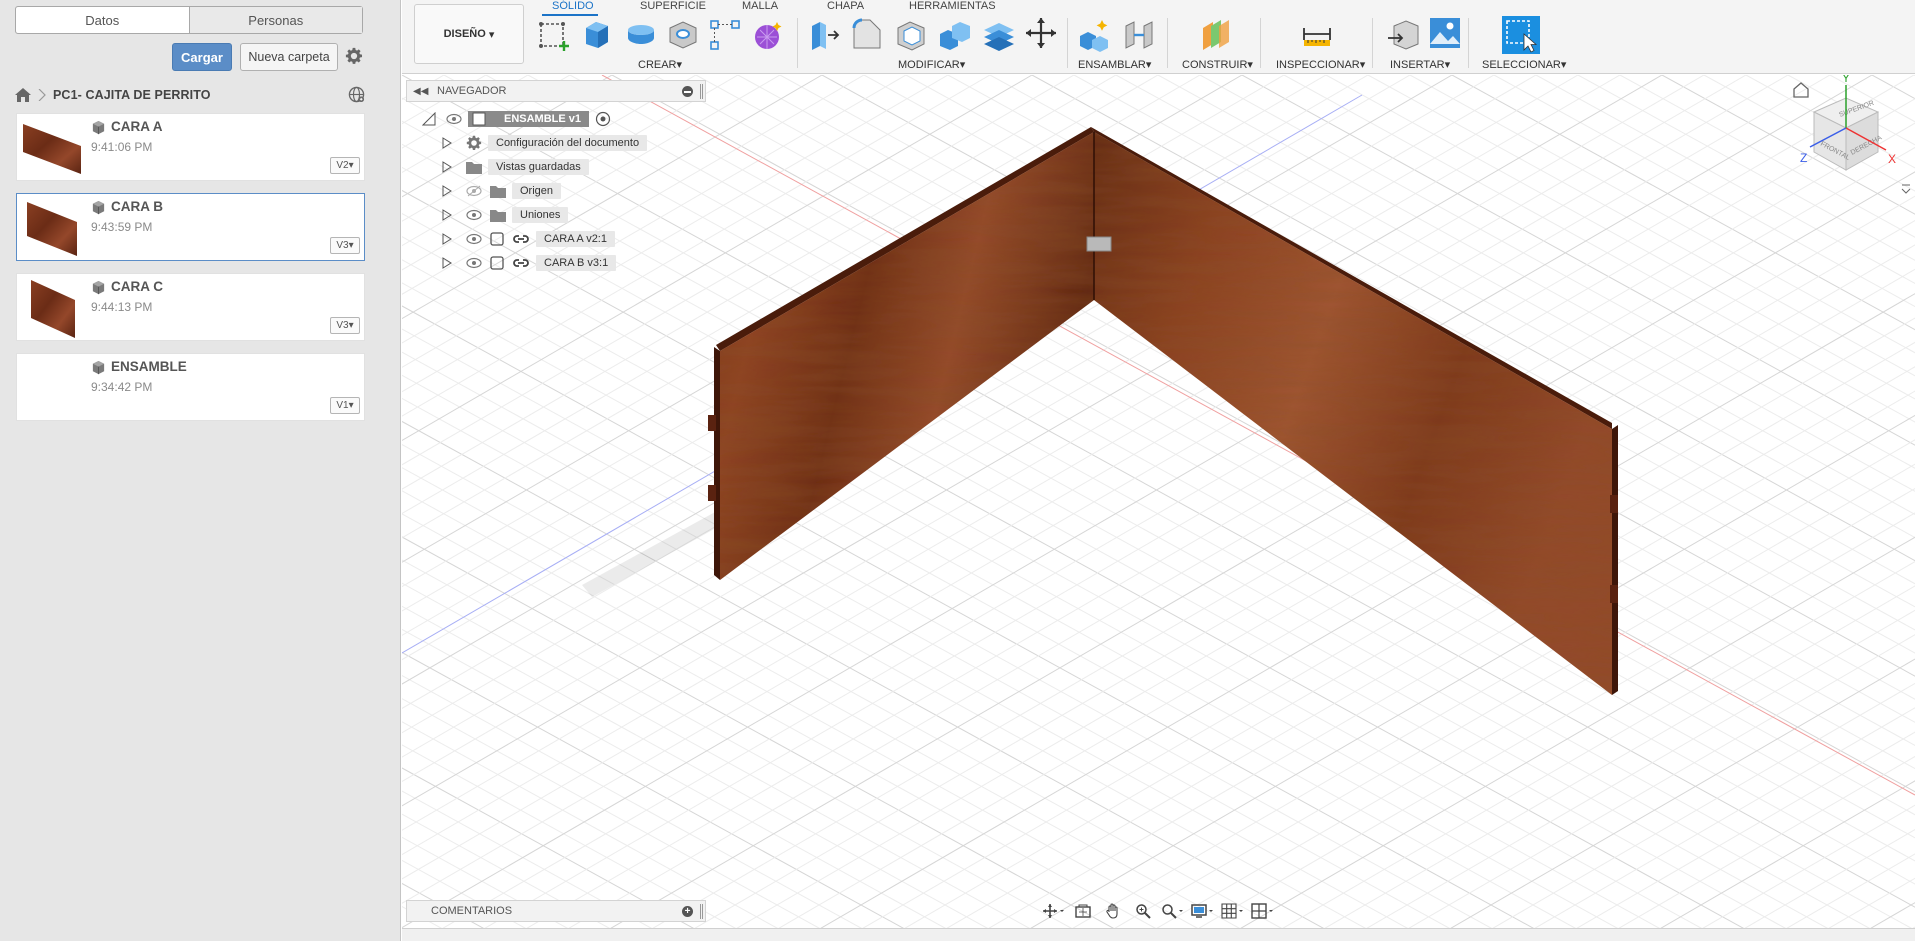  Describe the element at coordinates (660, 64) in the screenshot. I see `group-create: CREAR▾` at that location.